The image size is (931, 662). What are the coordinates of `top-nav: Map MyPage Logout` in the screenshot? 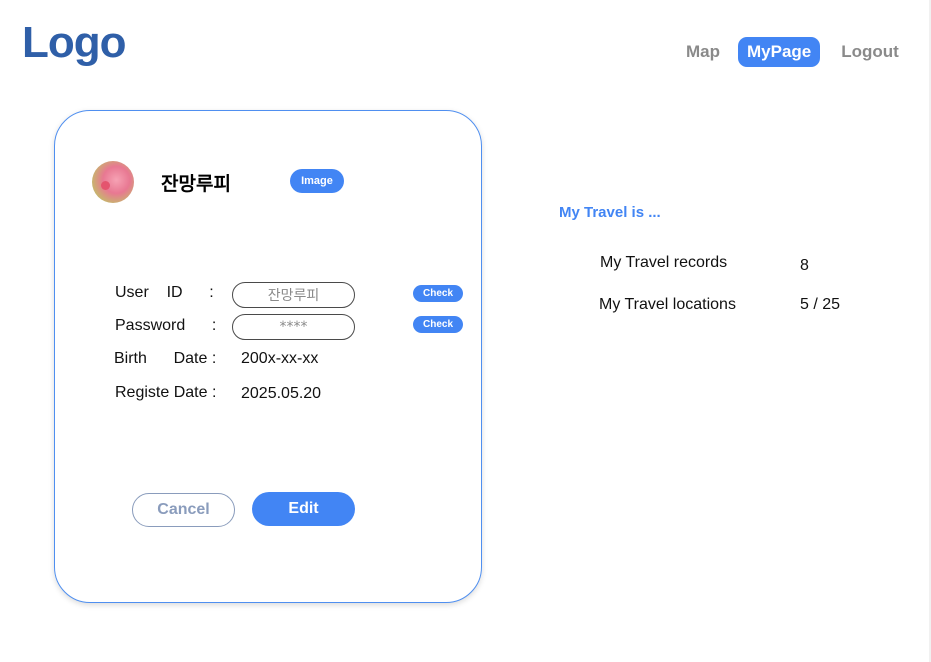 It's located at (787, 51).